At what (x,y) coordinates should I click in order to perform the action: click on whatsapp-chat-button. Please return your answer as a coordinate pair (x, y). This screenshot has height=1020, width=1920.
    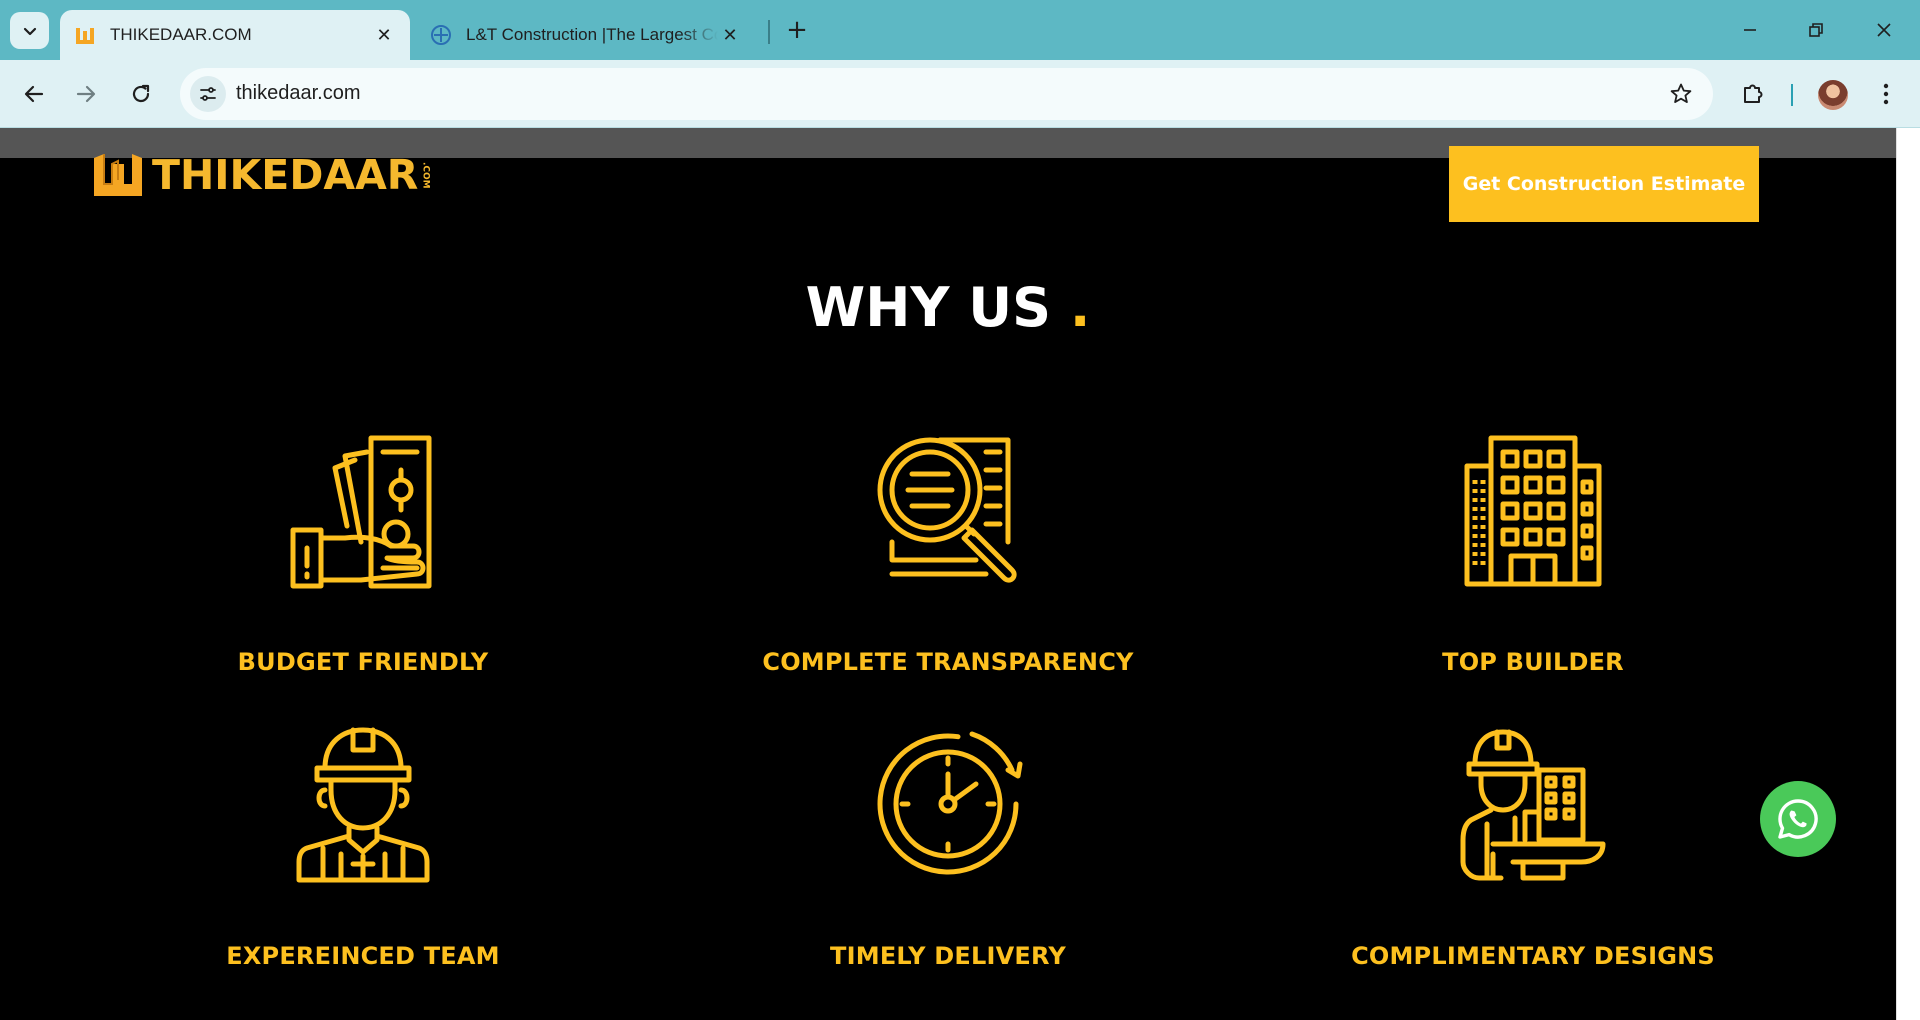
    Looking at the image, I should click on (1798, 819).